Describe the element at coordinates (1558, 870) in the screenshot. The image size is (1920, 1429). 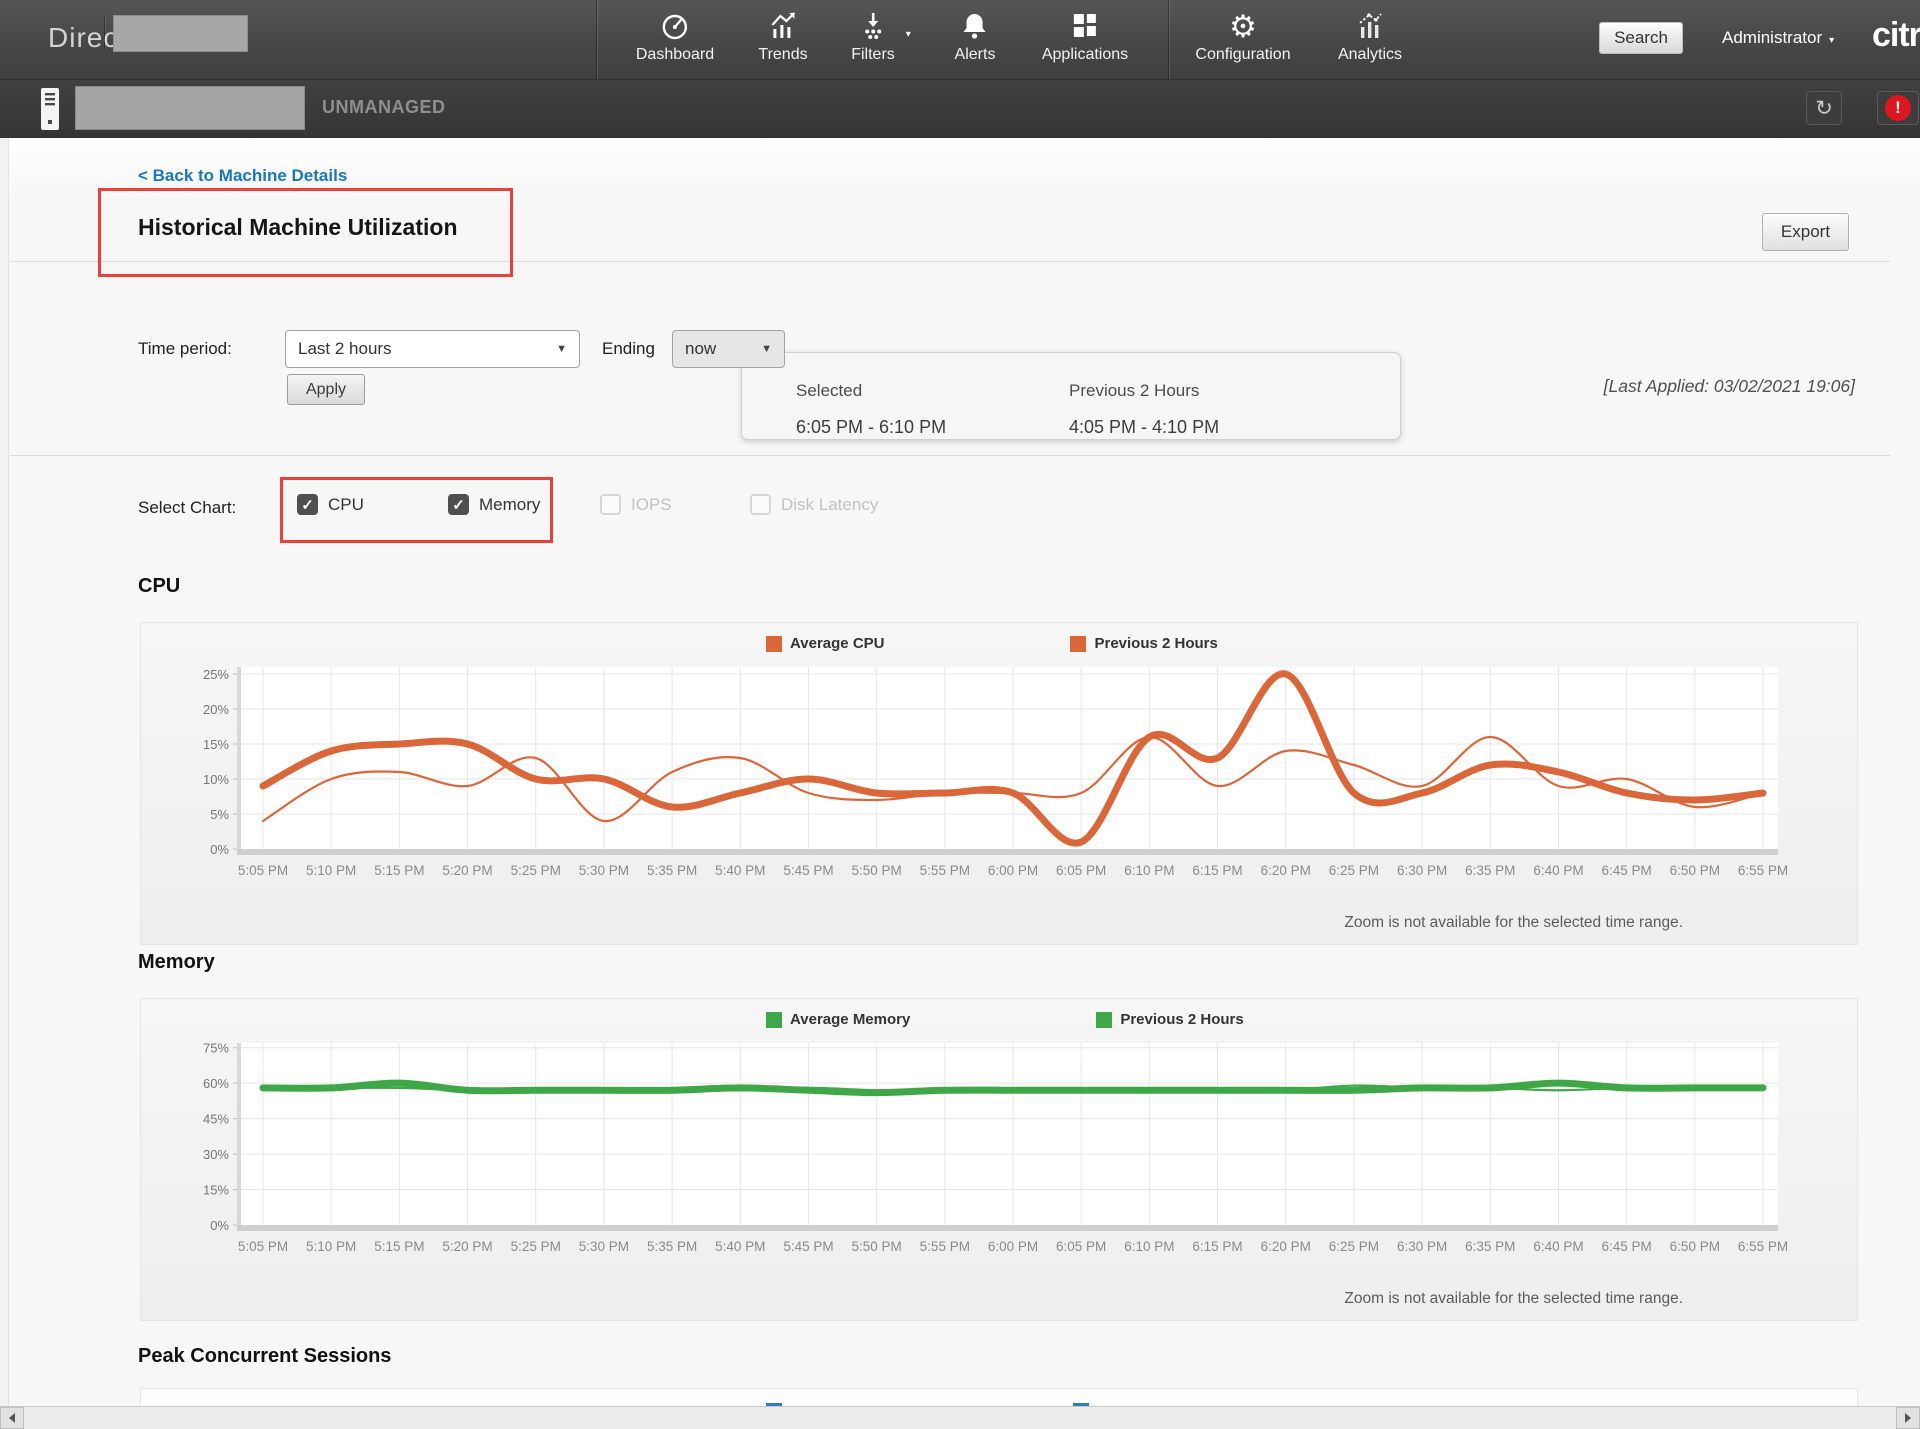
I see `svg-text: 6:40 PM` at that location.